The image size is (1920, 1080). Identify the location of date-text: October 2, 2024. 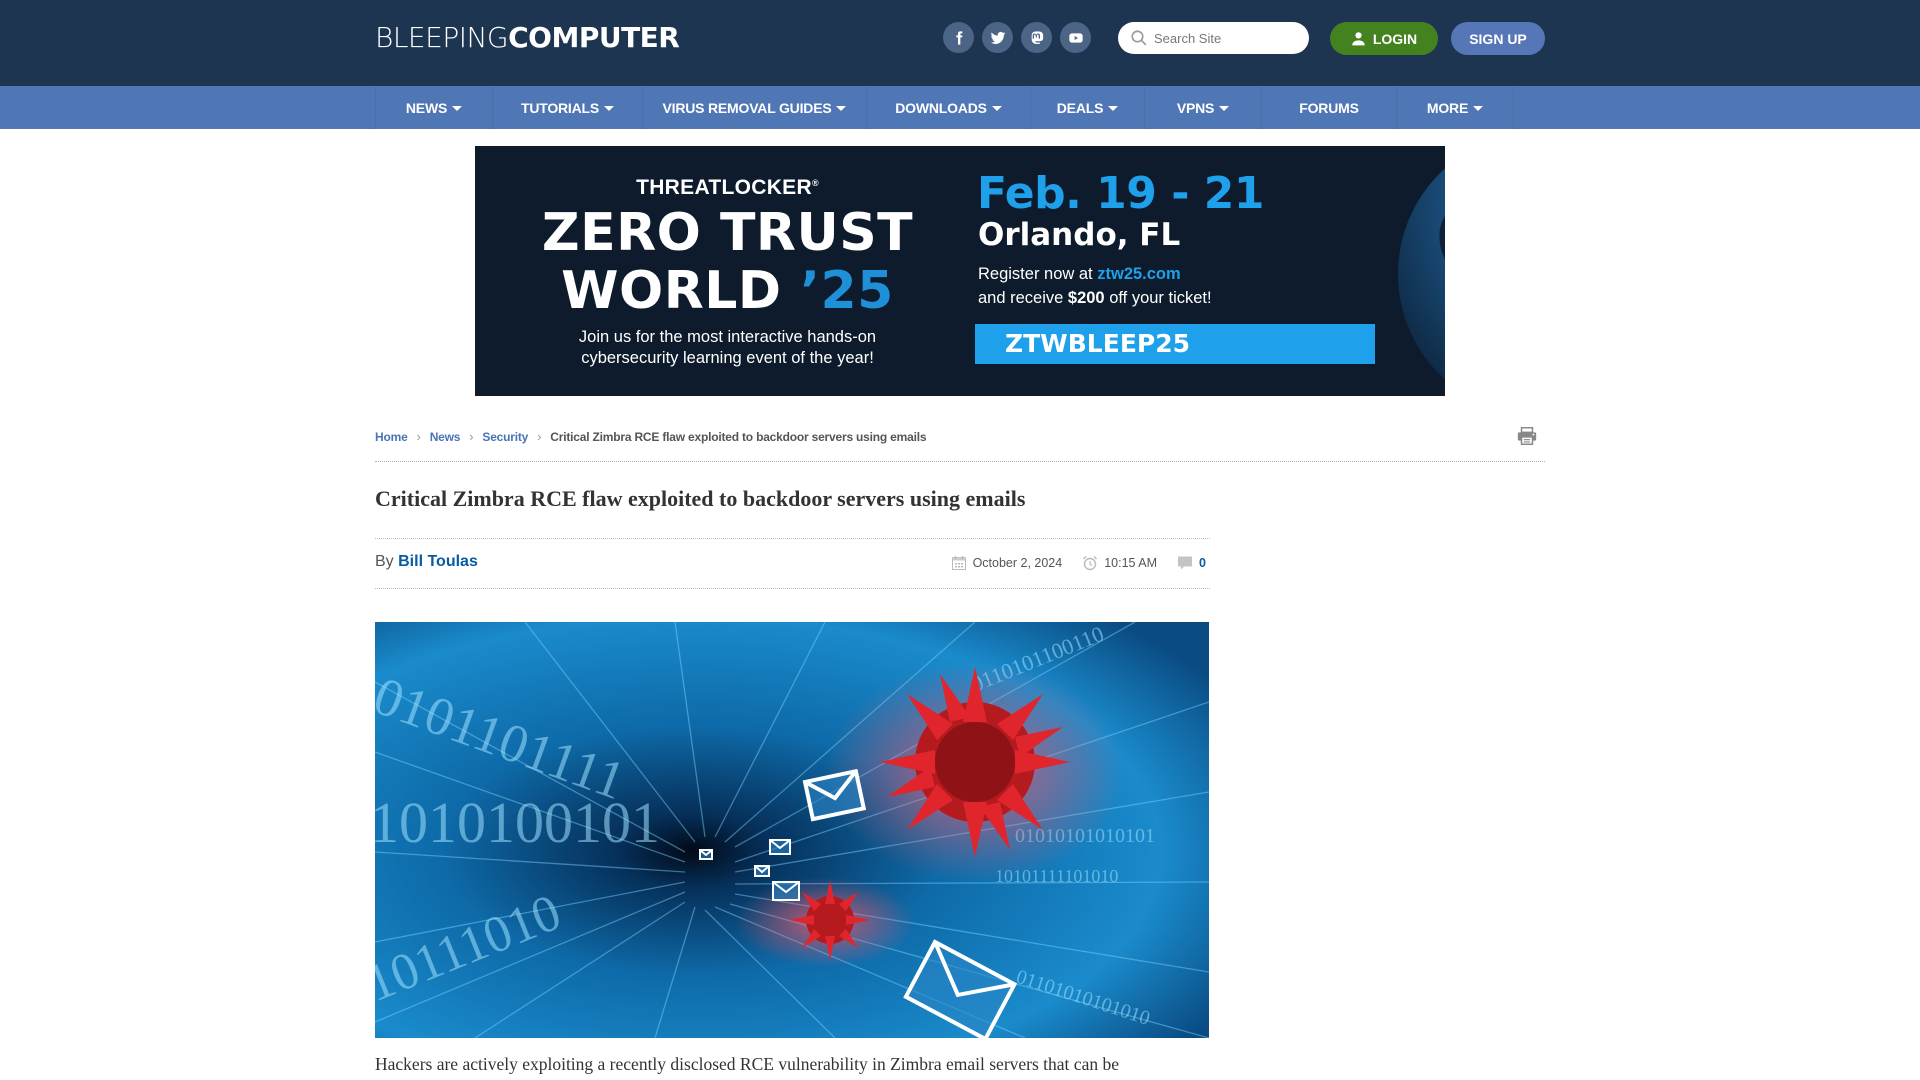
(1017, 563).